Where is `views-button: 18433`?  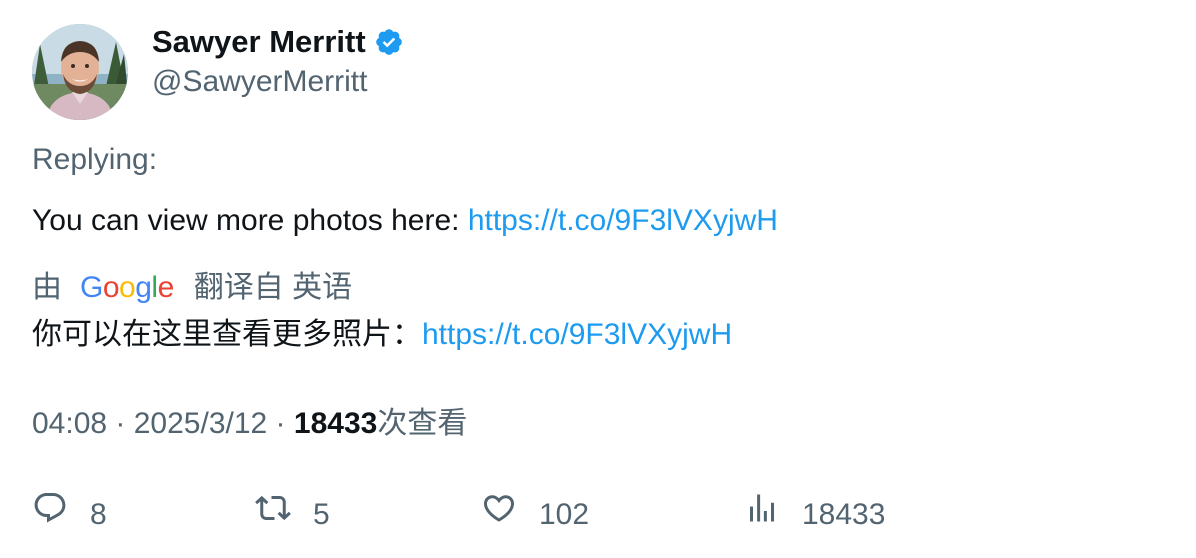 views-button: 18433 is located at coordinates (814, 514).